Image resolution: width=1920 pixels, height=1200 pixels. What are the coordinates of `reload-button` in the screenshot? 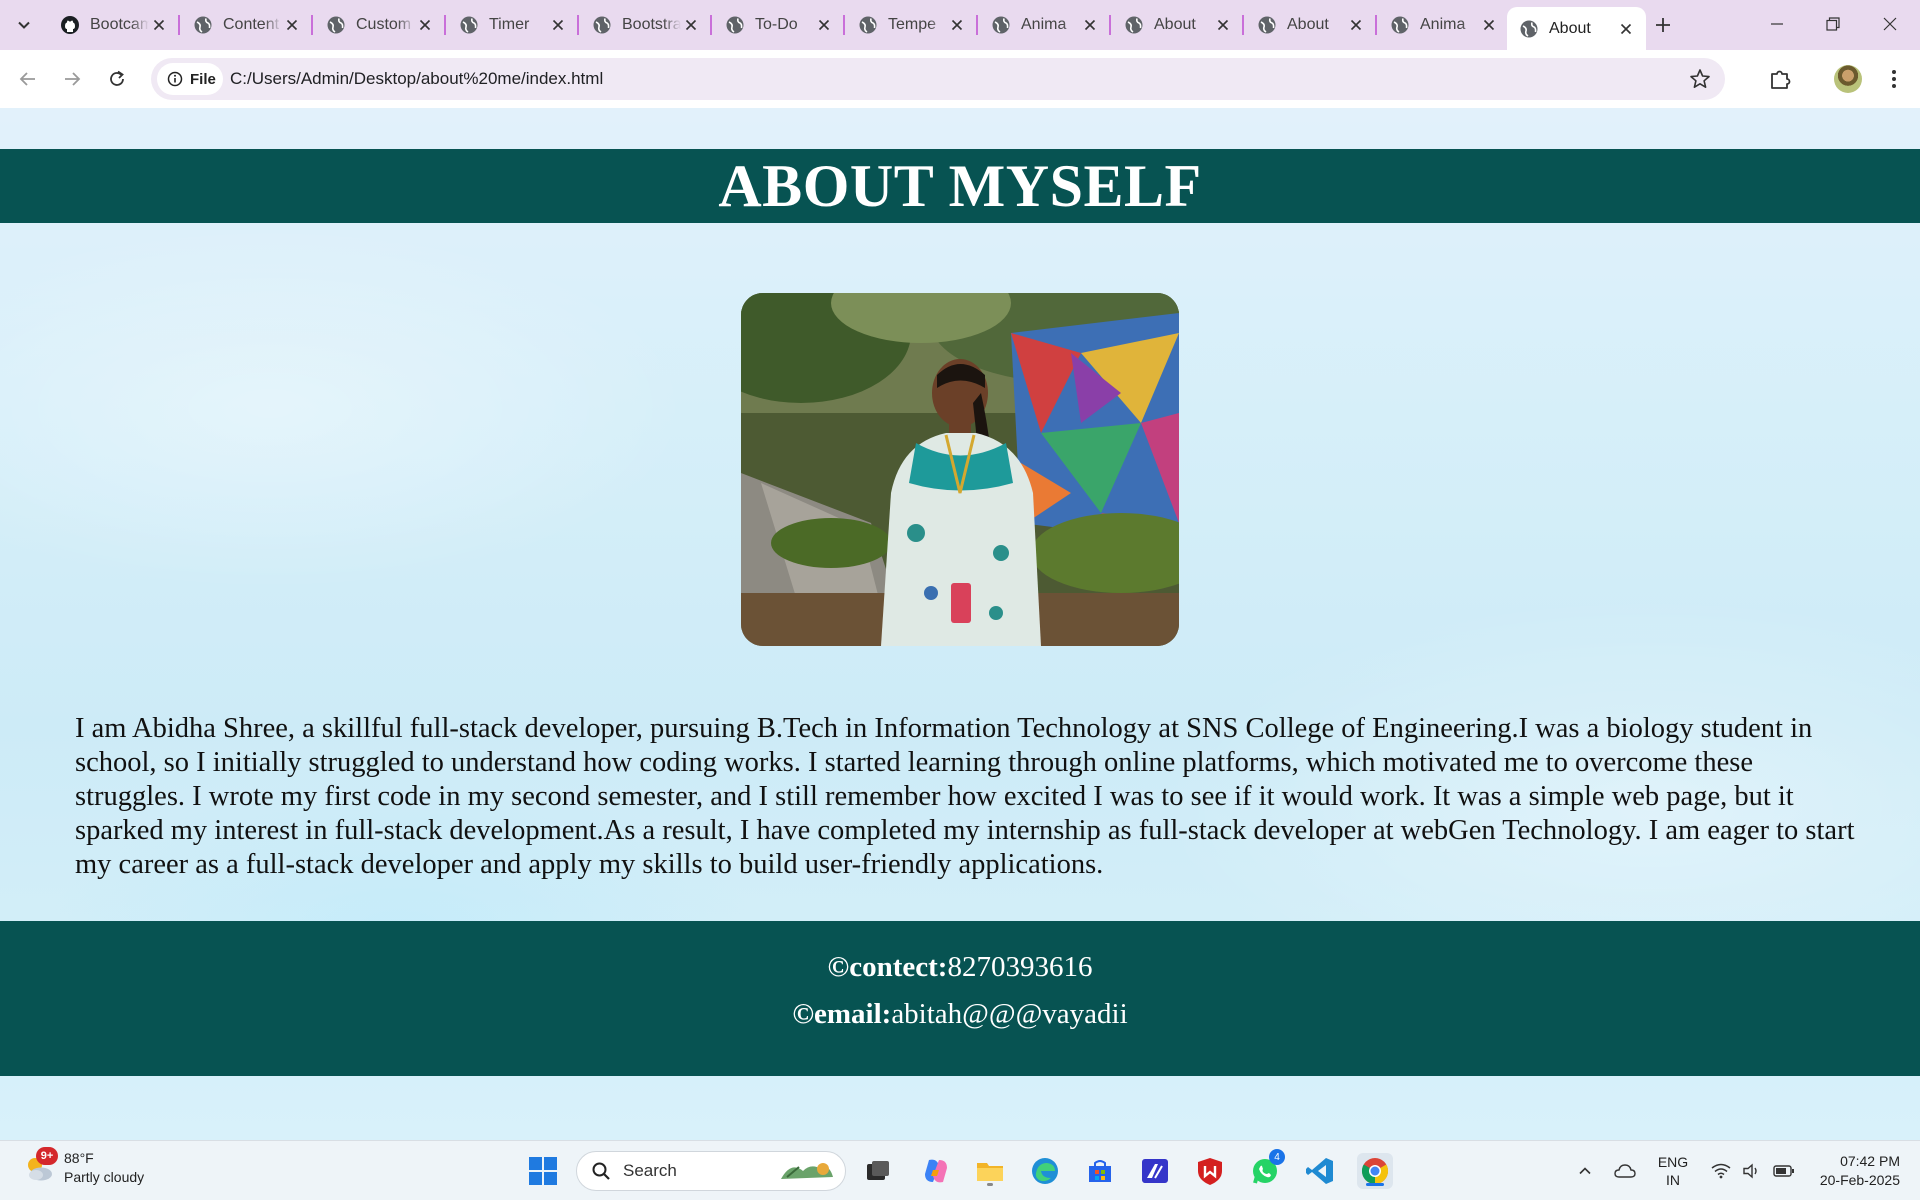 It's located at (117, 79).